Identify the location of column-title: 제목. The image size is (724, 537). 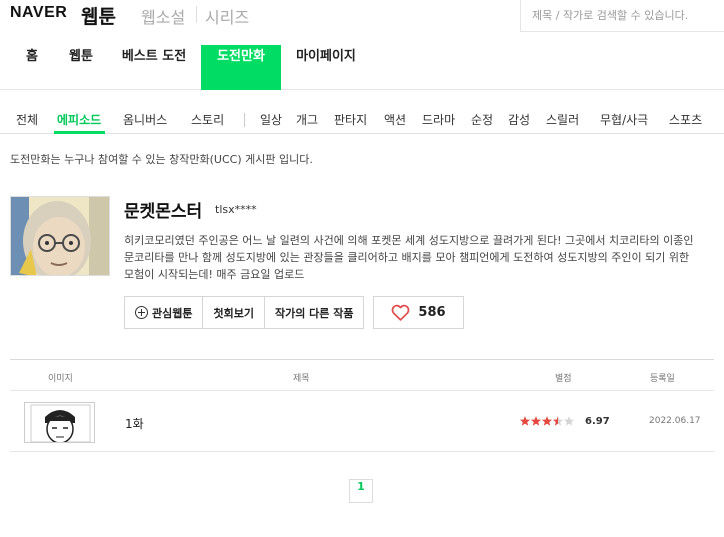
(301, 379).